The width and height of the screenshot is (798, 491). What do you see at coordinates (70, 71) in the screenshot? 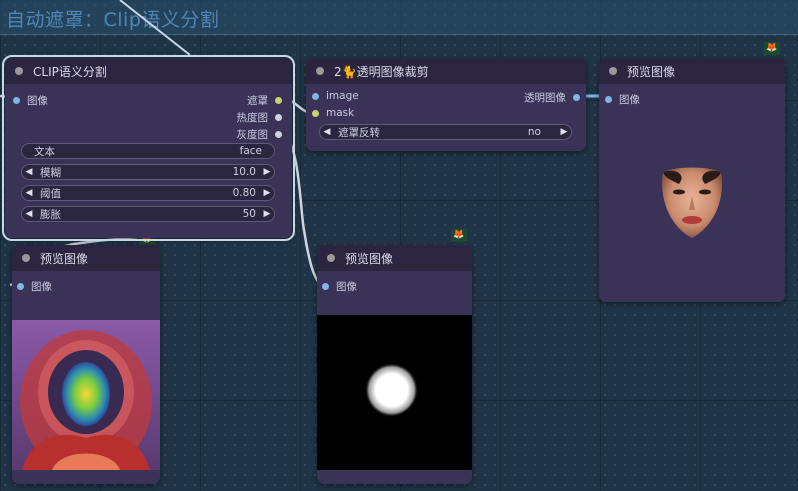
I see `node-title: CLIP语义分割` at bounding box center [70, 71].